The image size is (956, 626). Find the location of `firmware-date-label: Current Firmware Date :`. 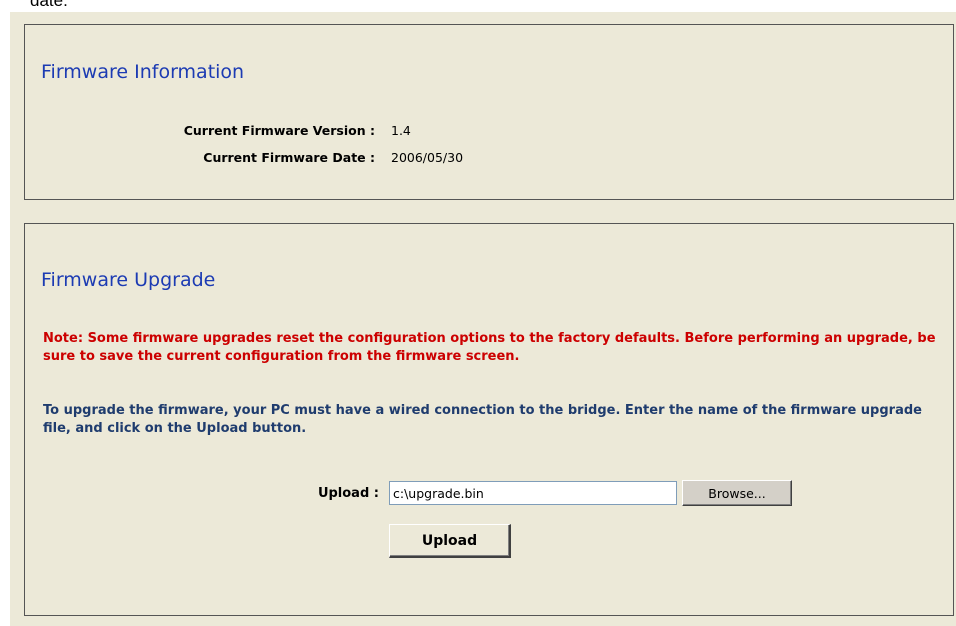

firmware-date-label: Current Firmware Date : is located at coordinates (289, 157).